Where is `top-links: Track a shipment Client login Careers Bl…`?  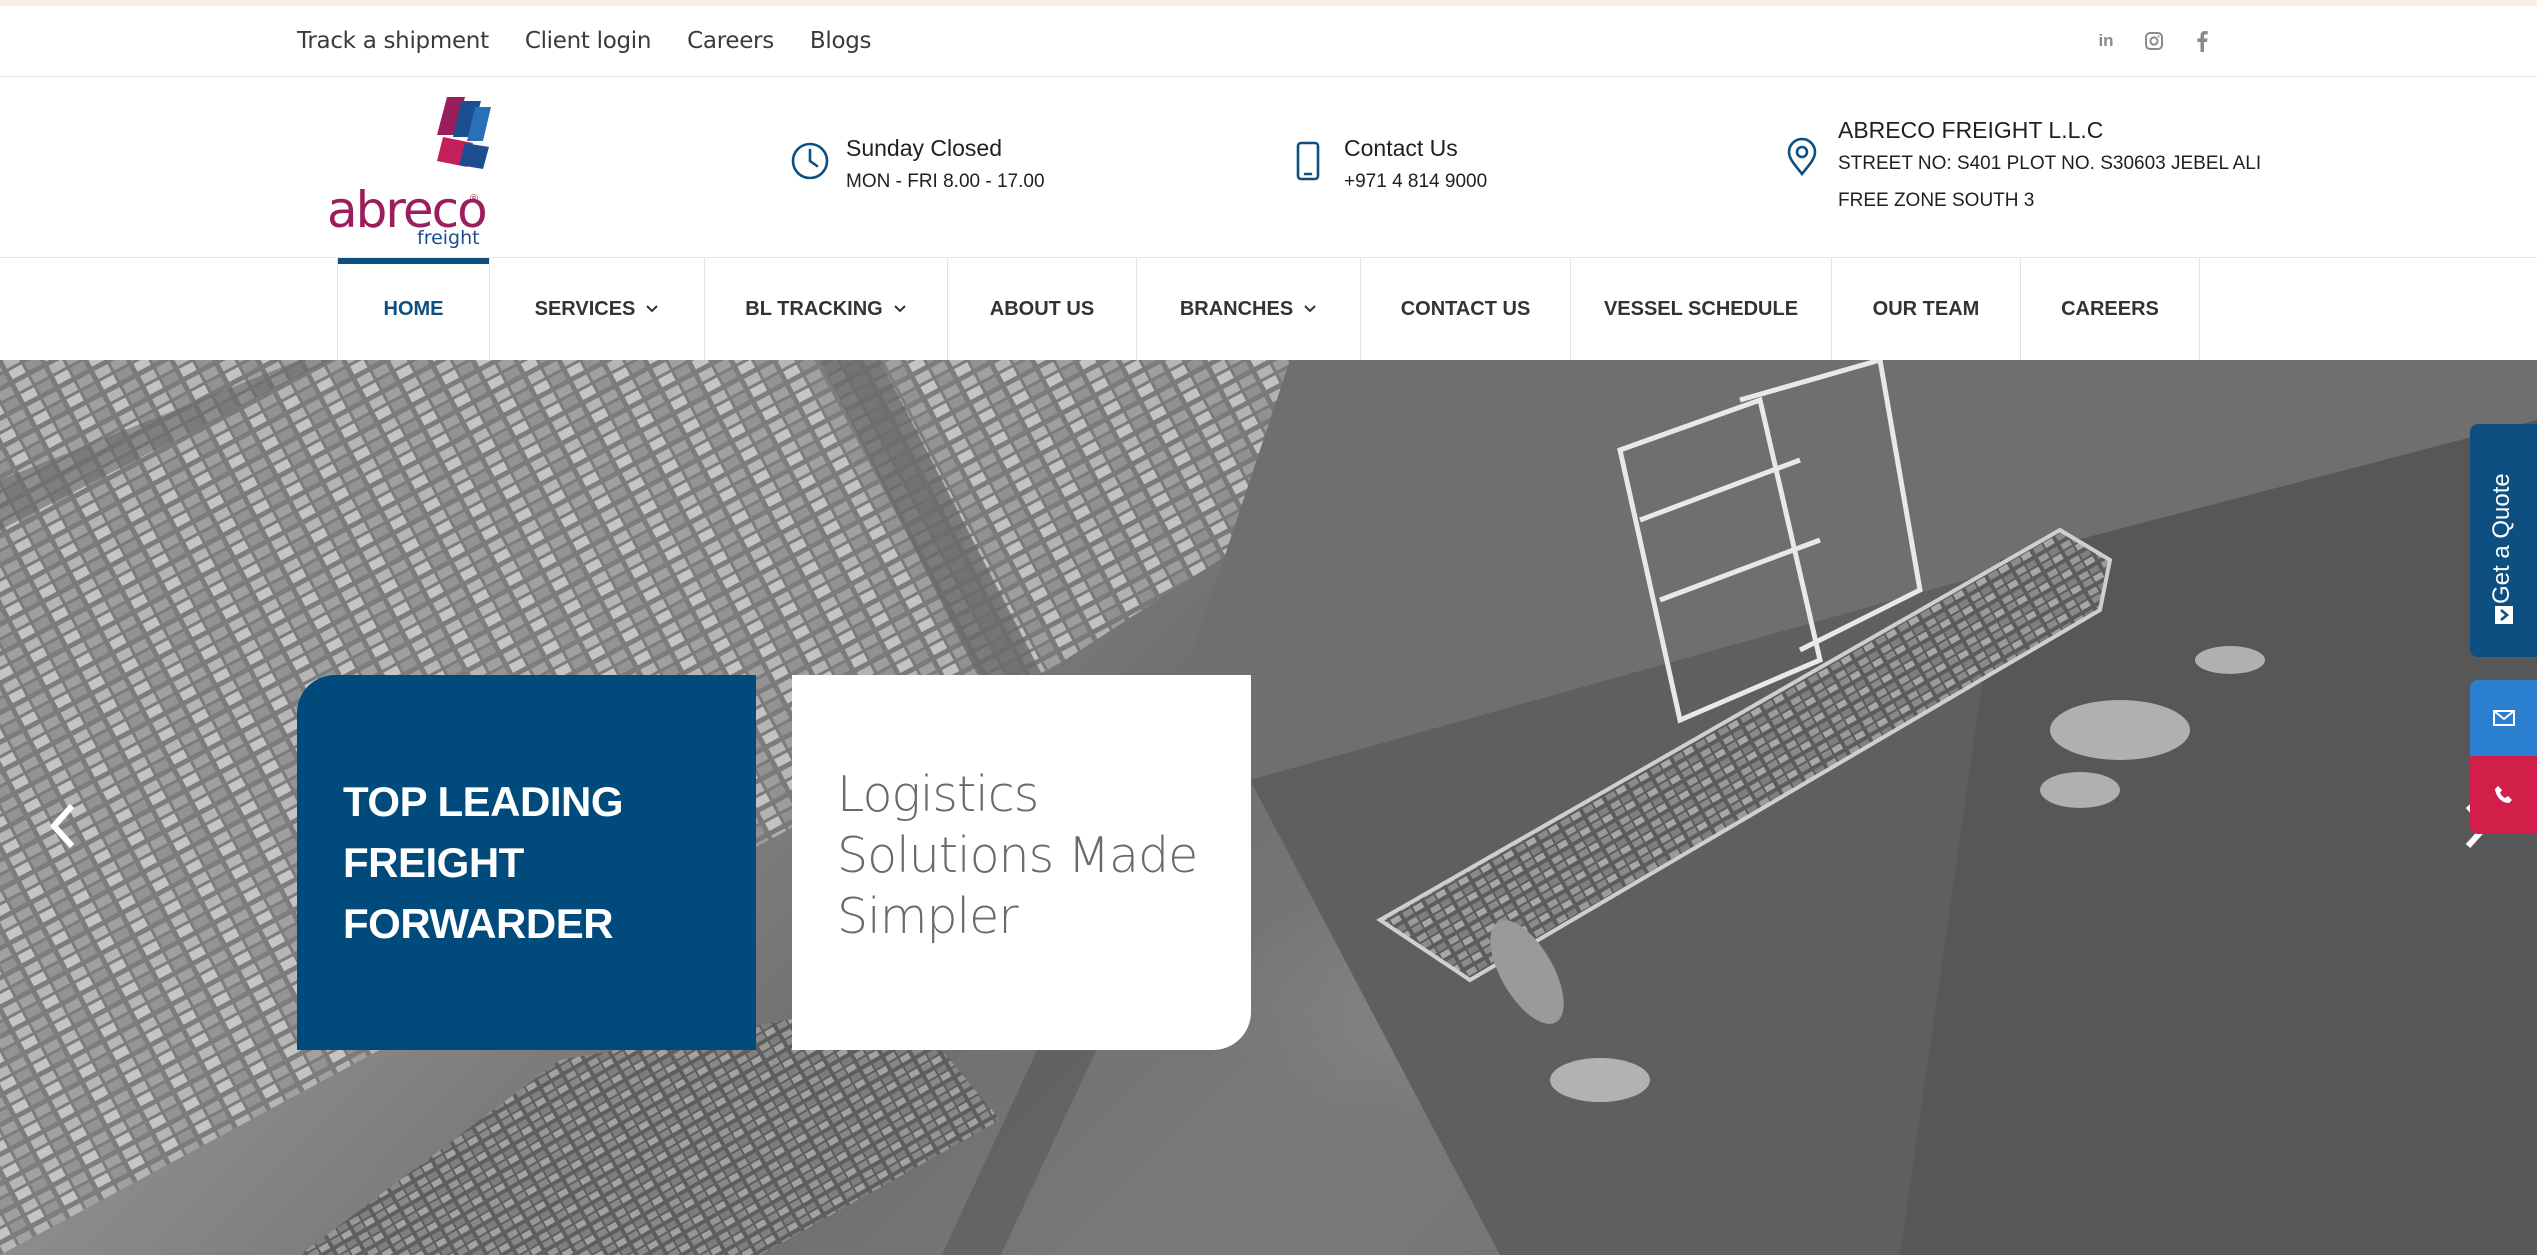
top-links: Track a shipment Client login Careers Bl… is located at coordinates (584, 41).